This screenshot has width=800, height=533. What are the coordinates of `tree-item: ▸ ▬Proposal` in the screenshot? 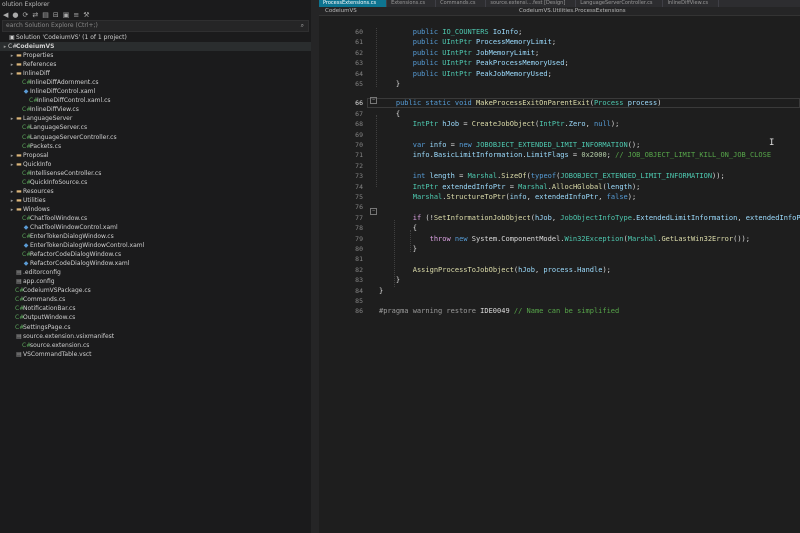 It's located at (155, 155).